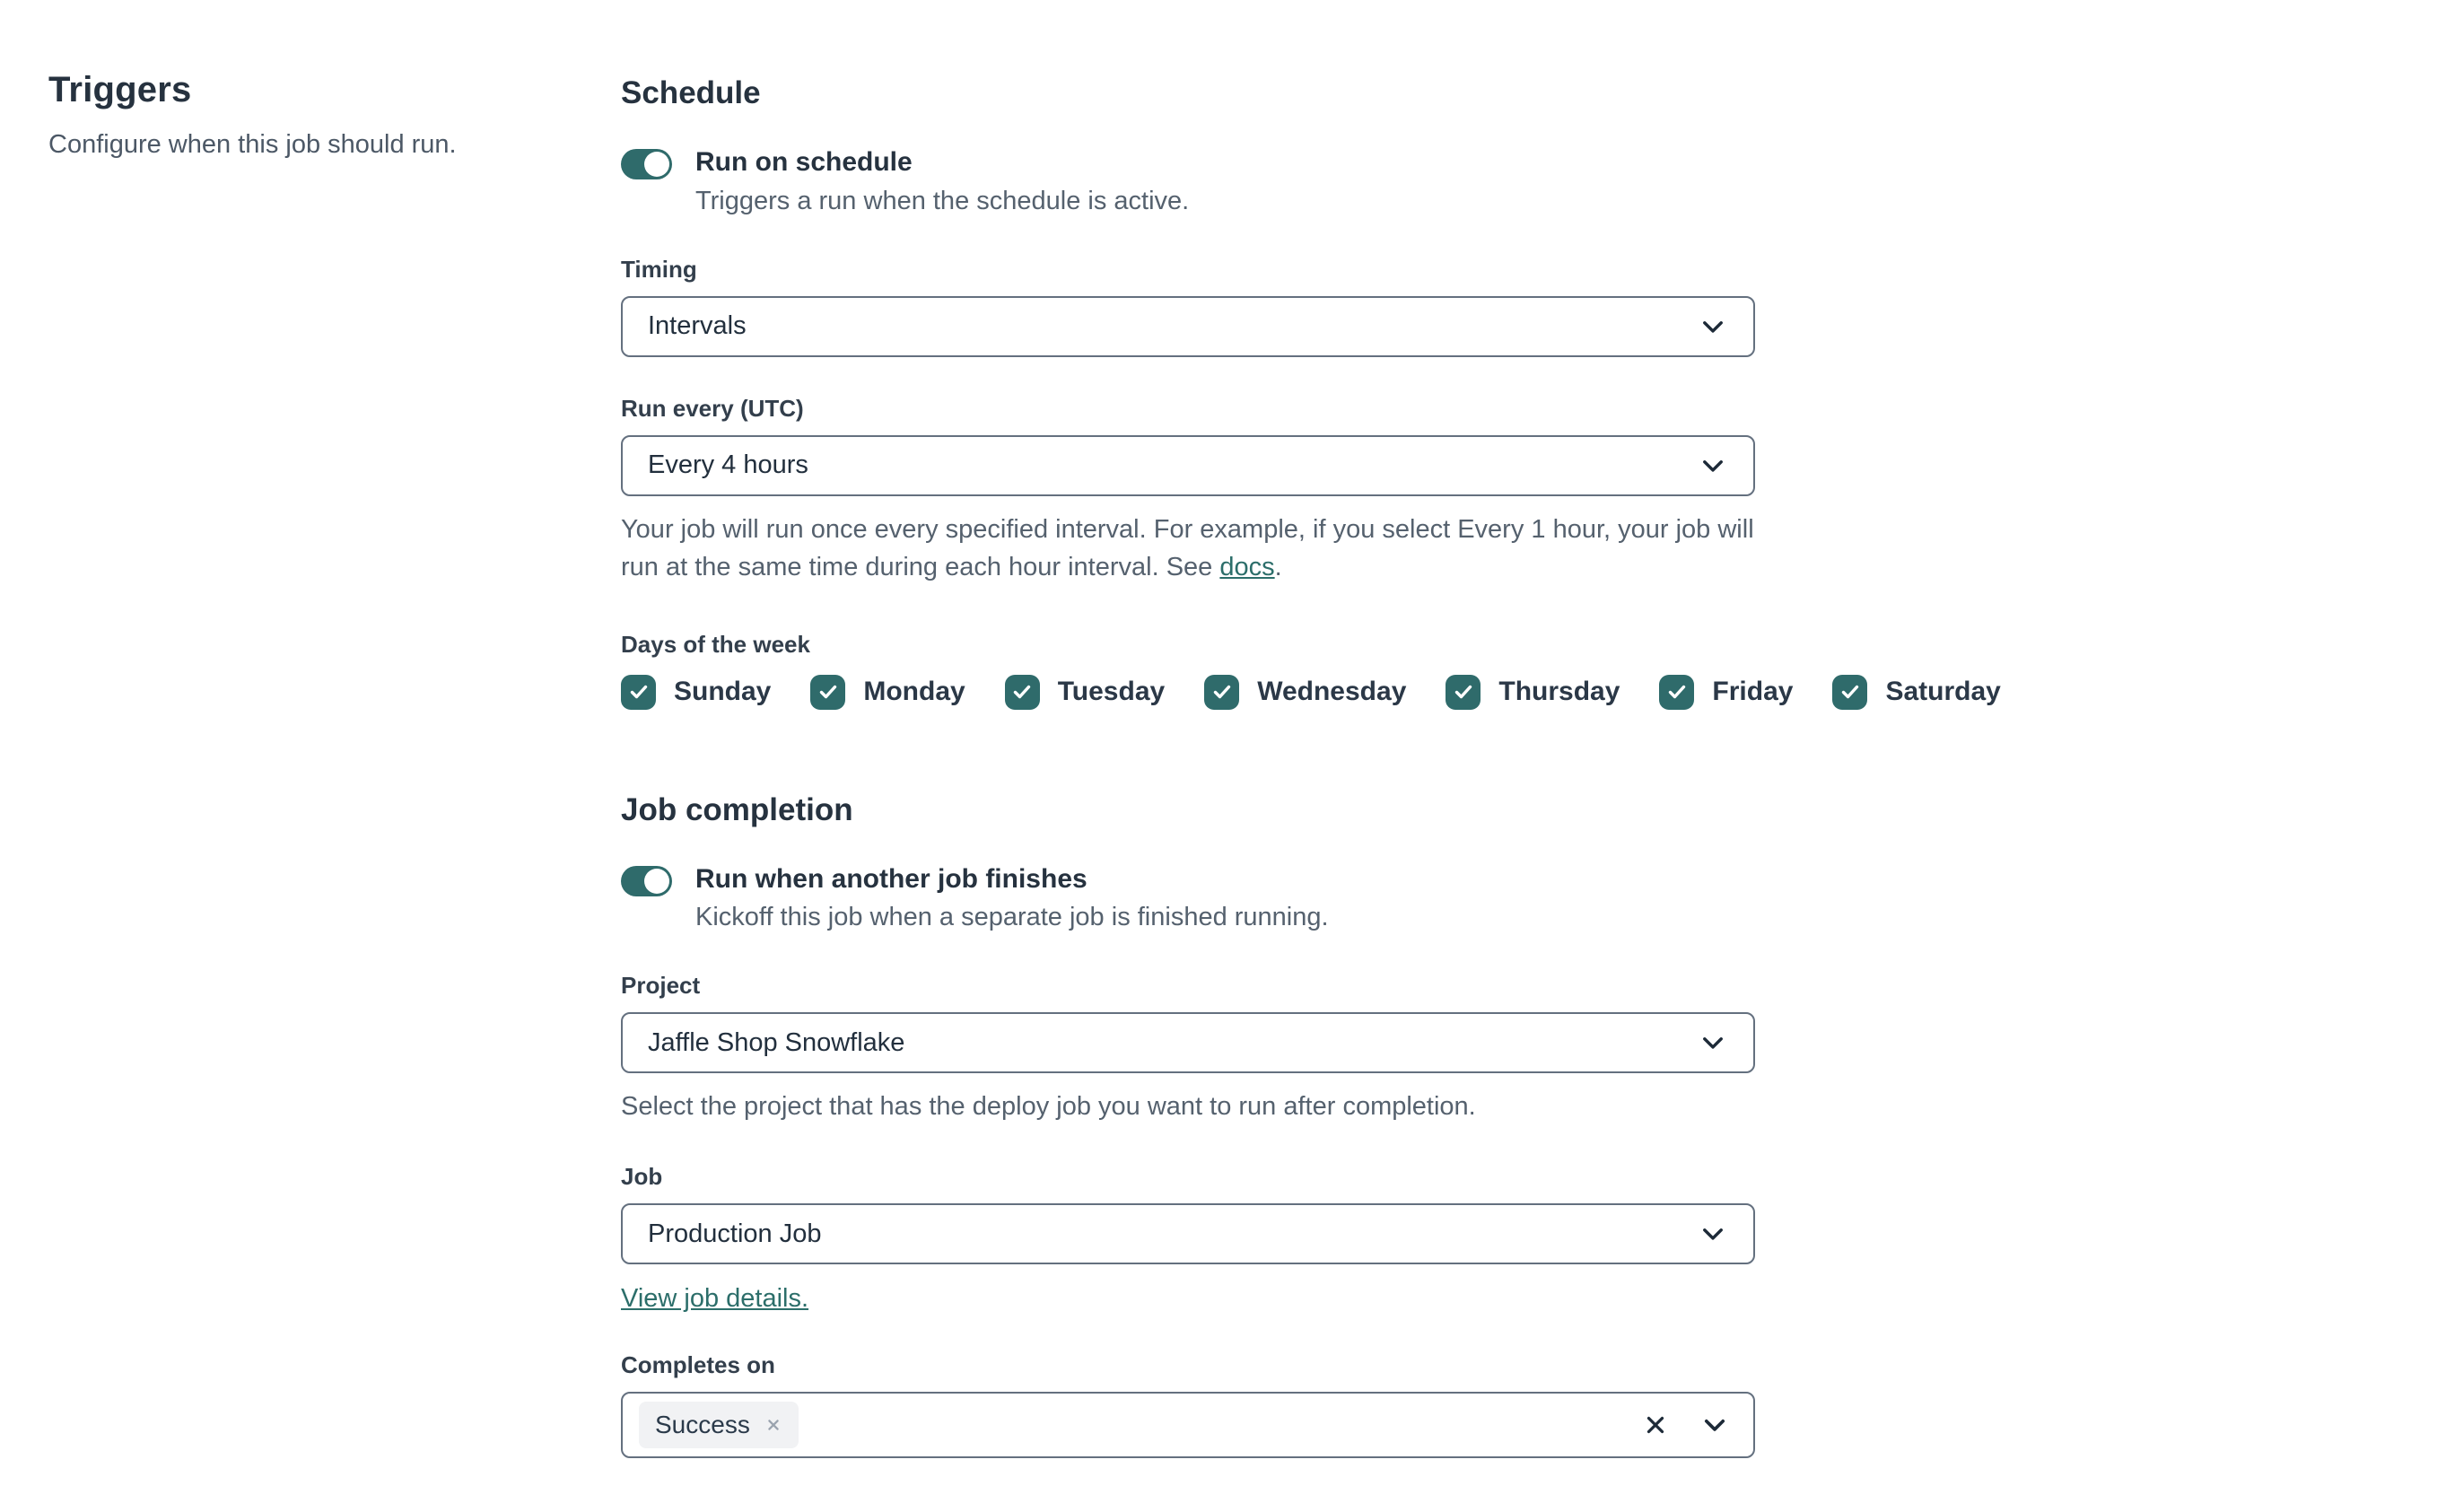  Describe the element at coordinates (252, 144) in the screenshot. I see `page-subtitle: Configure when this job should run.` at that location.